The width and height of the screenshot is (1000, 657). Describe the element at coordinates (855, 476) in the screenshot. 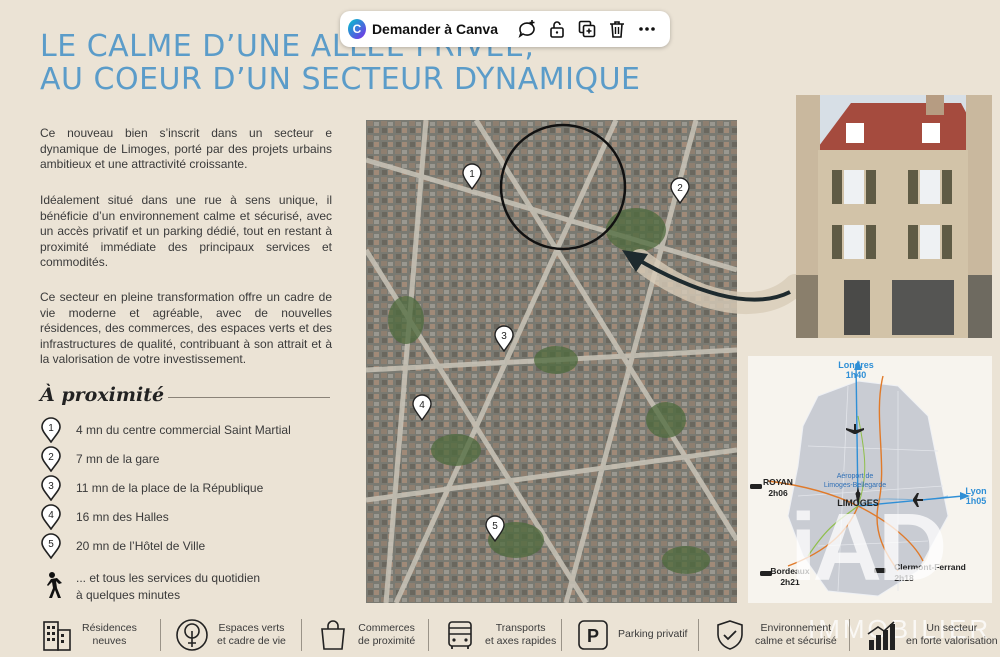

I see `svg-text: Aéroport de` at that location.